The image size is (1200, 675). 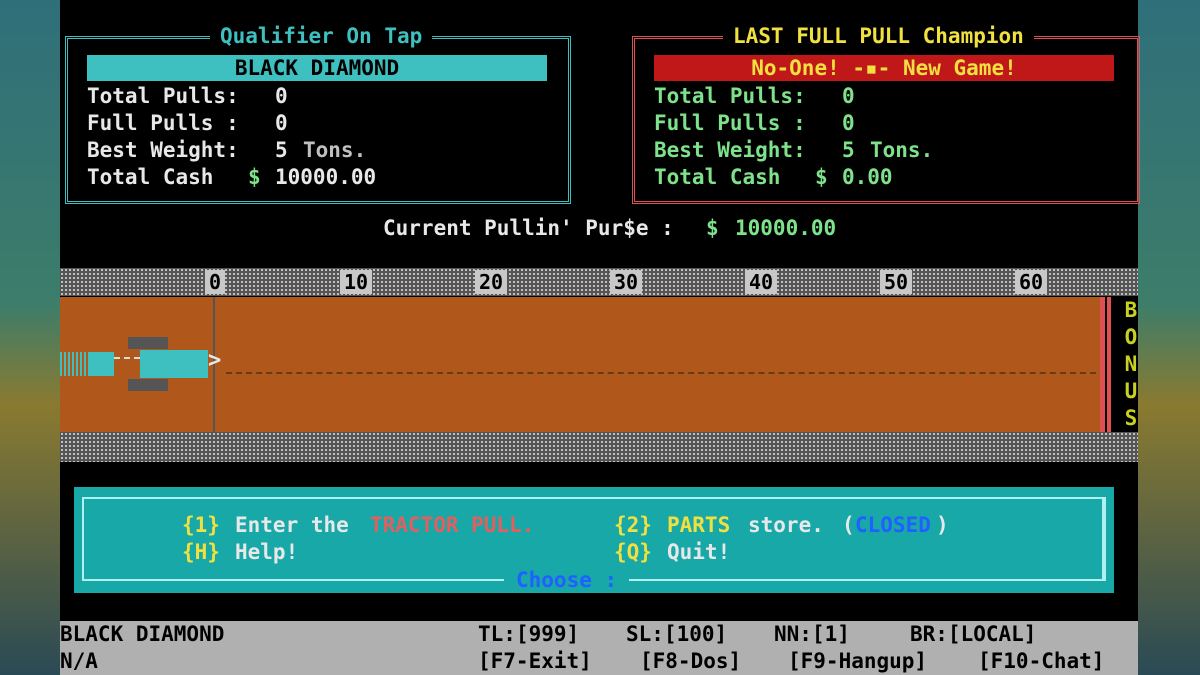 I want to click on champion-total-pulls-label: Total Pulls:, so click(x=730, y=96).